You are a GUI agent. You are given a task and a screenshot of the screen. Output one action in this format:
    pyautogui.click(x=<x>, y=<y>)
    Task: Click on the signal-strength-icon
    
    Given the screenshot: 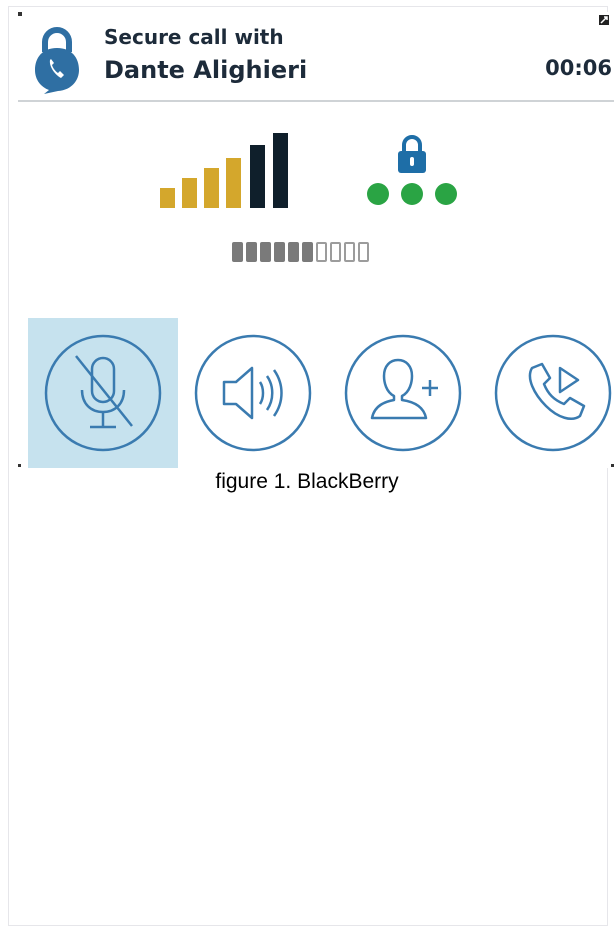 What is the action you would take?
    pyautogui.click(x=224, y=170)
    